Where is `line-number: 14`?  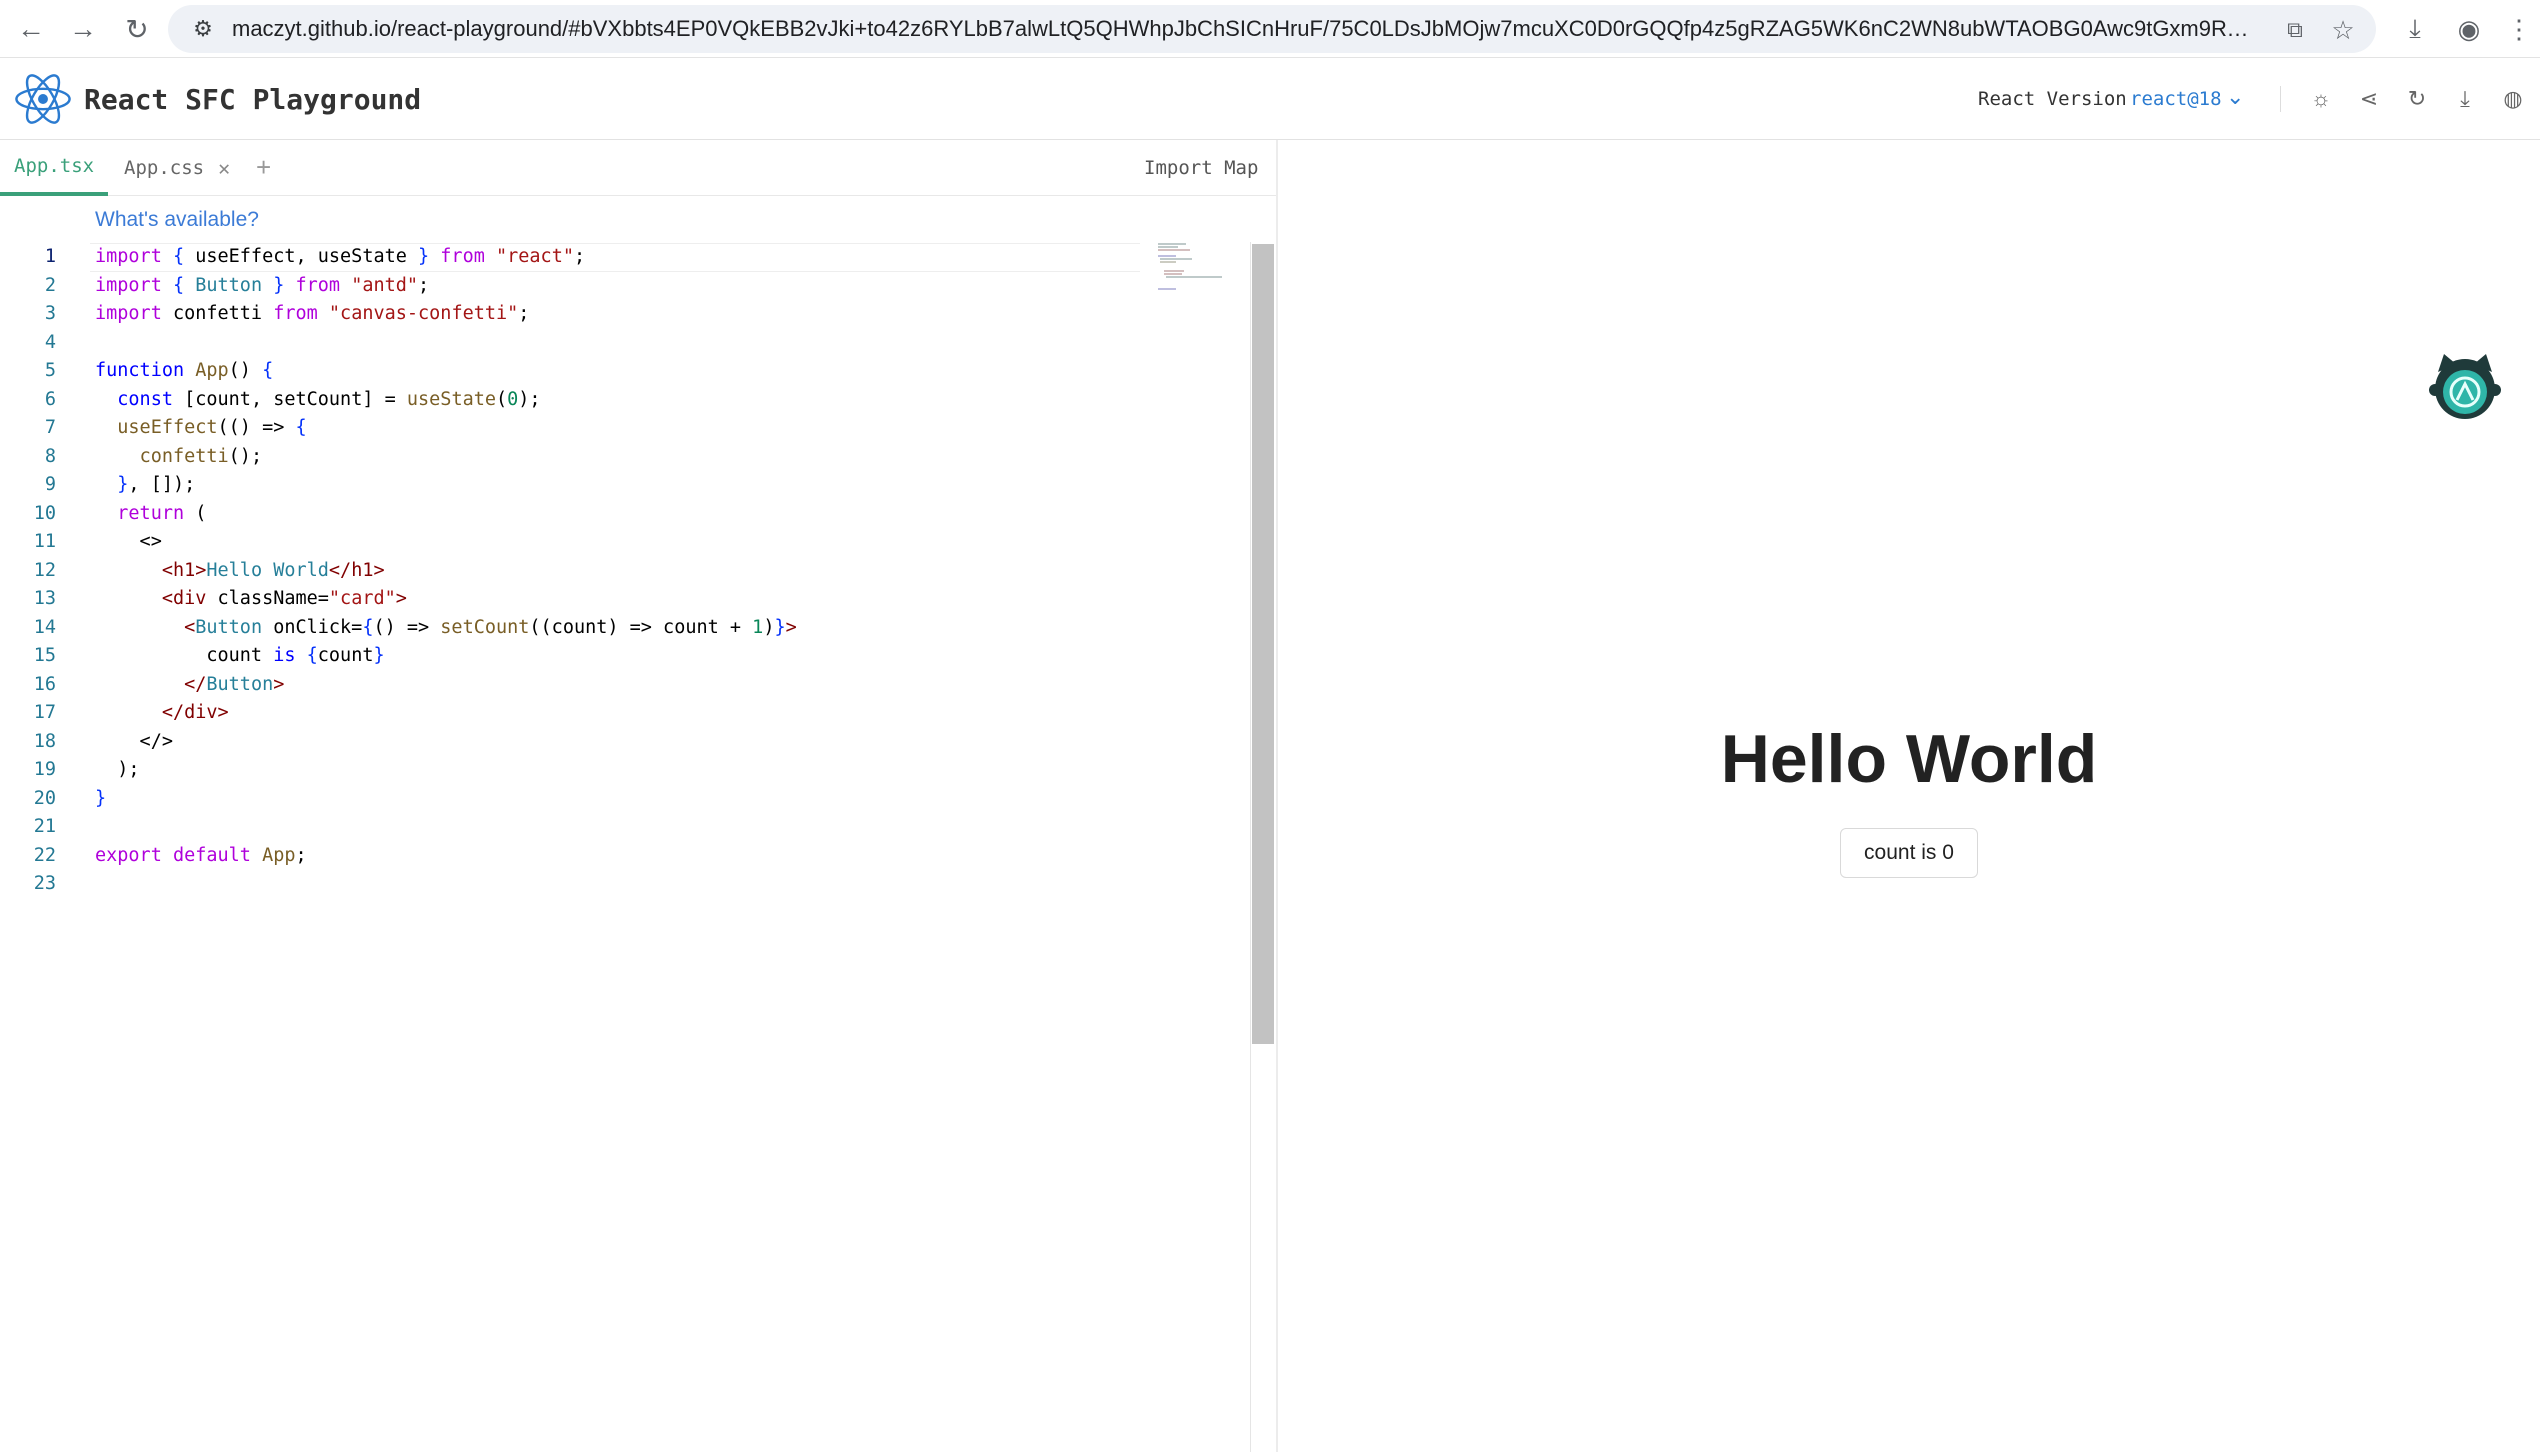
line-number: 14 is located at coordinates (44, 627).